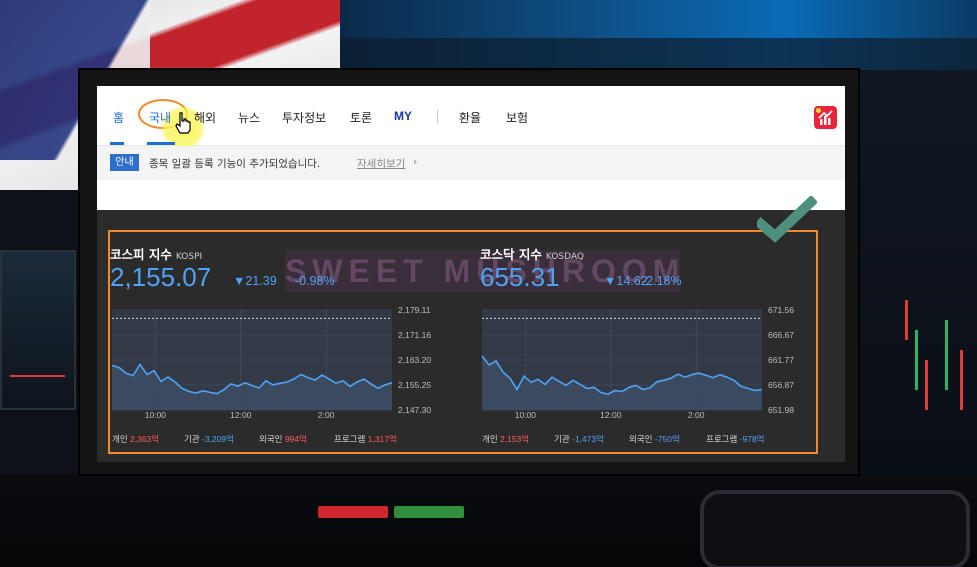 The width and height of the screenshot is (977, 567). What do you see at coordinates (781, 310) in the screenshot?
I see `y-tick-label: 671.56` at bounding box center [781, 310].